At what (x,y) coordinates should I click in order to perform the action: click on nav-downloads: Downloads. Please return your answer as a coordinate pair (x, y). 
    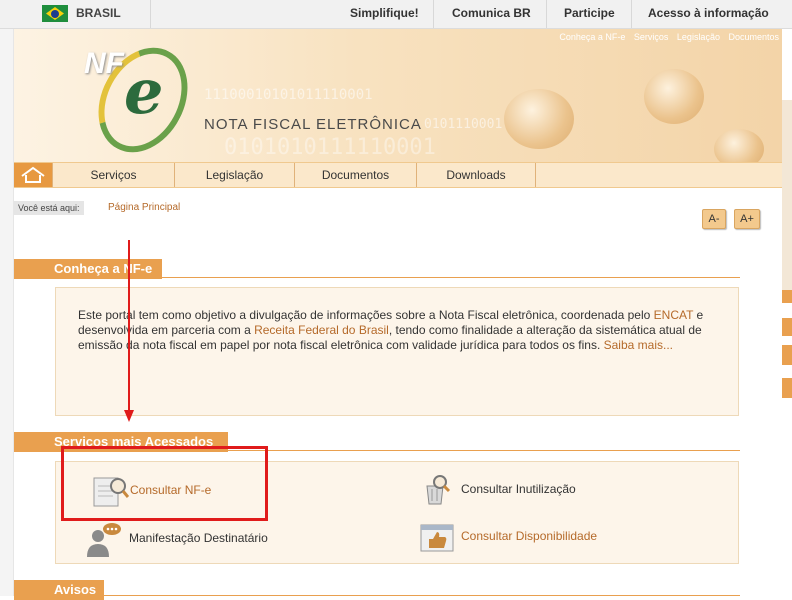
    Looking at the image, I should click on (476, 175).